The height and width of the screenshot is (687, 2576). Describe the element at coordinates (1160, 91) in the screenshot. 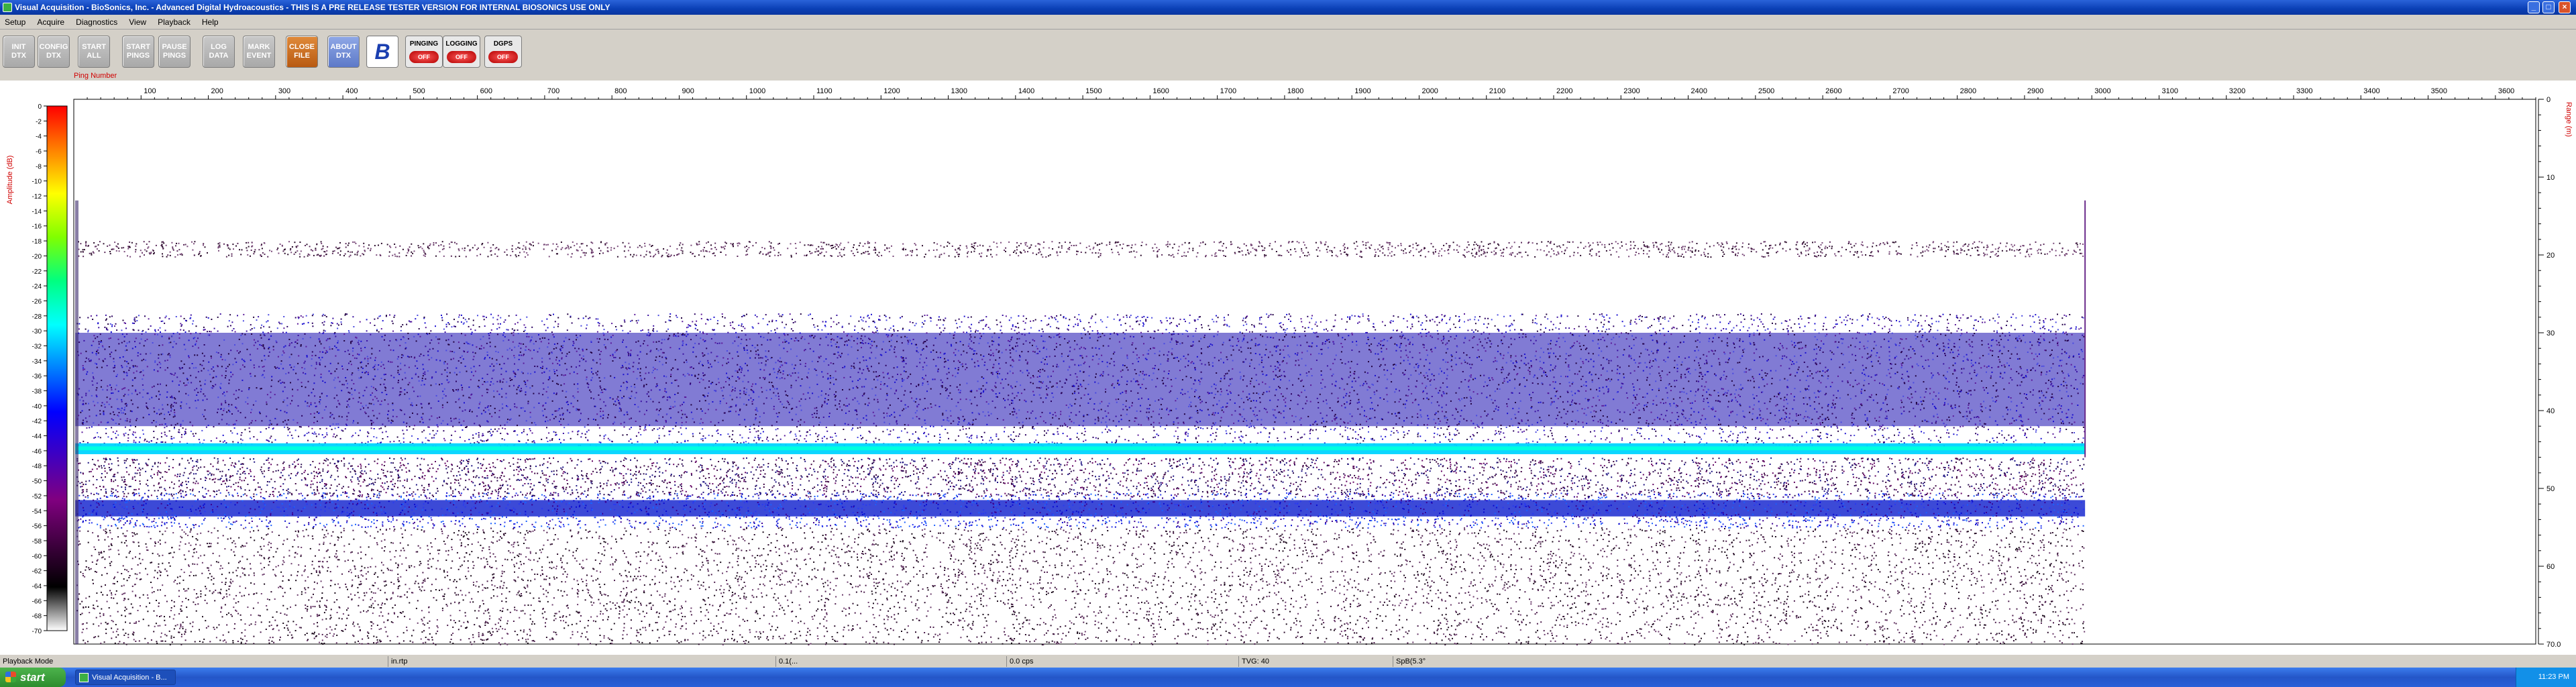

I see `x-tick-label: 1600` at that location.